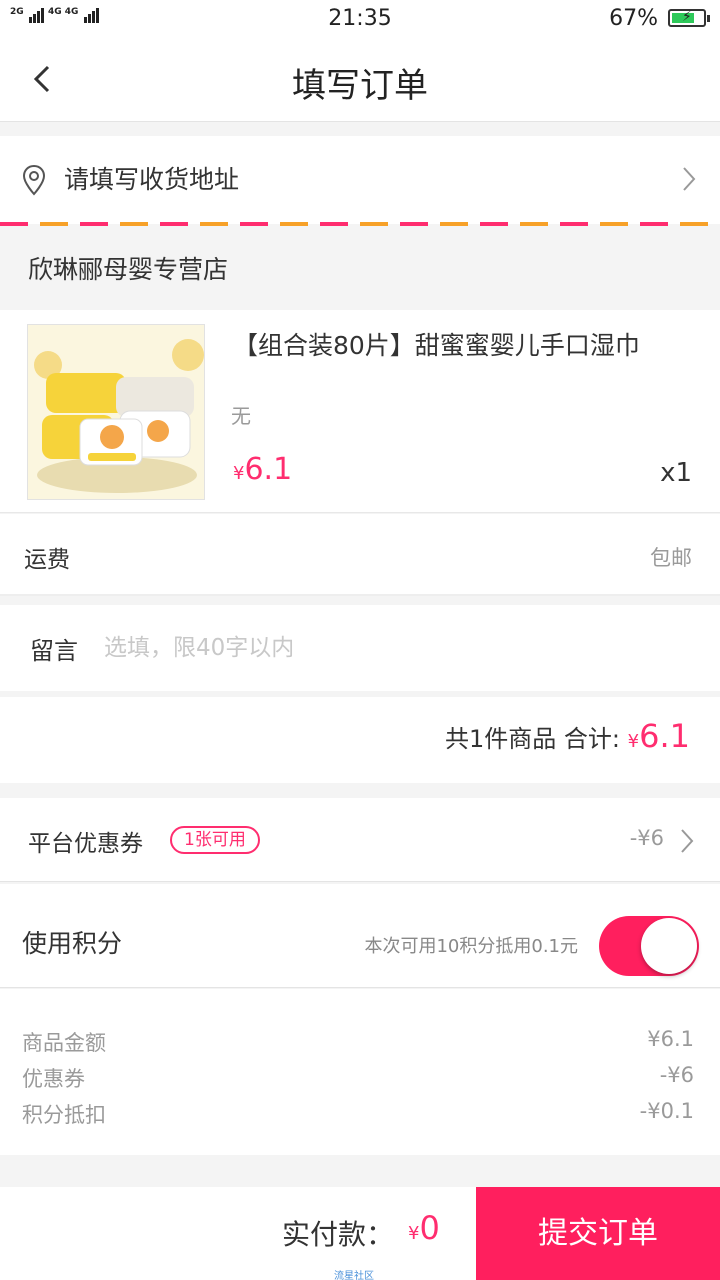 The width and height of the screenshot is (720, 1280). What do you see at coordinates (54, 651) in the screenshot?
I see `message-label: 留言` at bounding box center [54, 651].